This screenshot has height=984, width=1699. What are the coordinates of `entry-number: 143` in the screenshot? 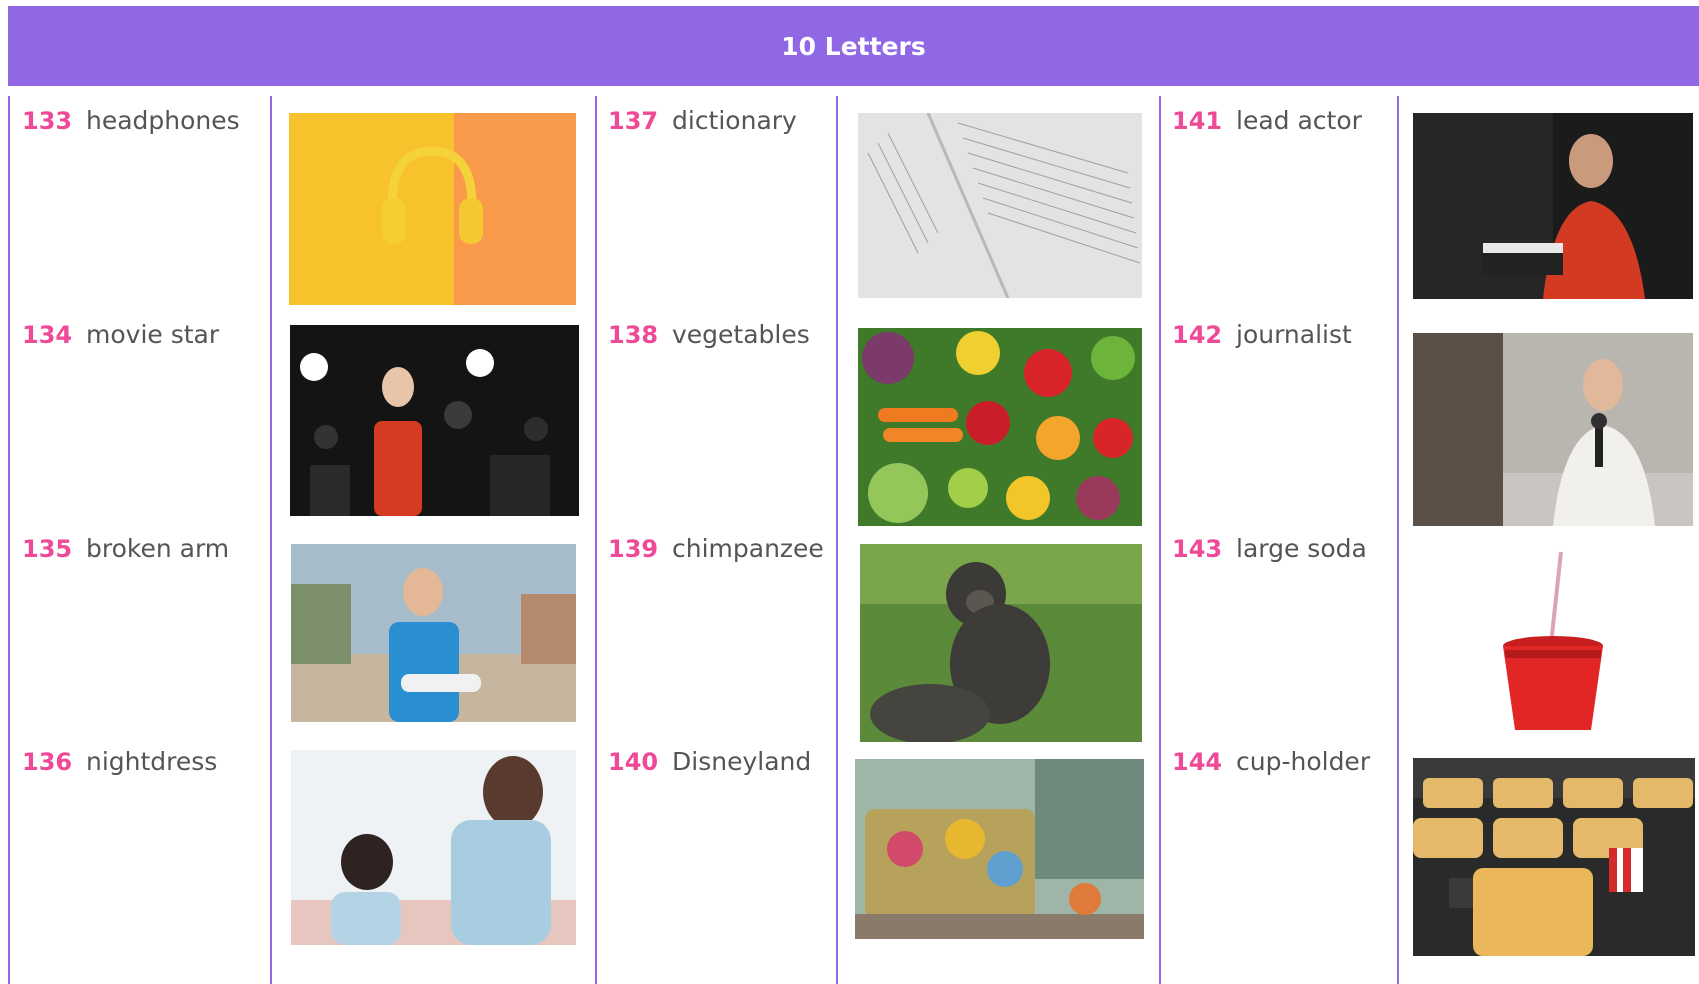 It's located at (1197, 549).